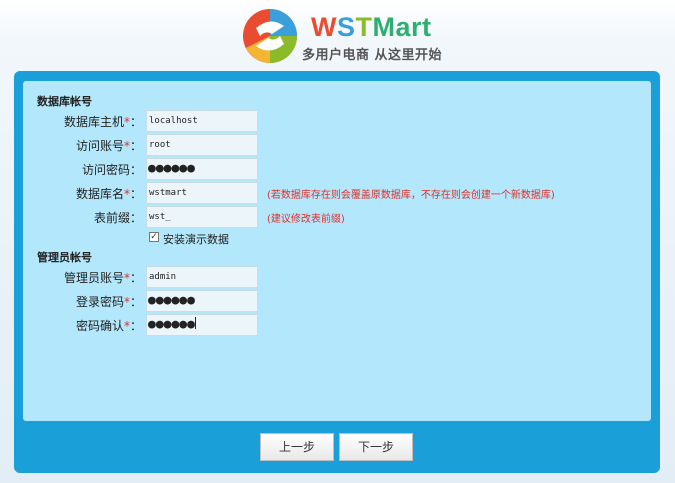  What do you see at coordinates (270, 36) in the screenshot?
I see `wstmart-logo-icon` at bounding box center [270, 36].